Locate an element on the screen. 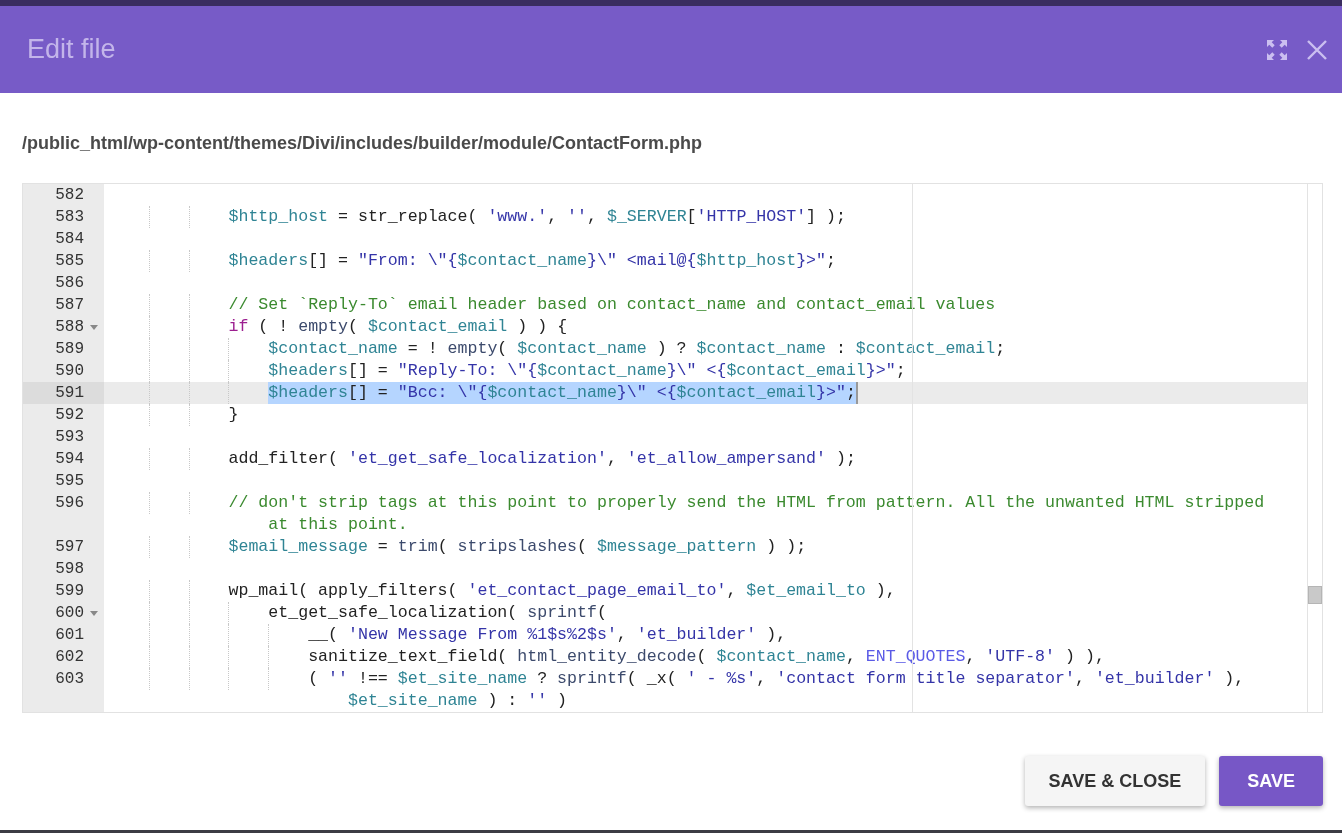 The image size is (1342, 833). line-number: 586 is located at coordinates (69, 283).